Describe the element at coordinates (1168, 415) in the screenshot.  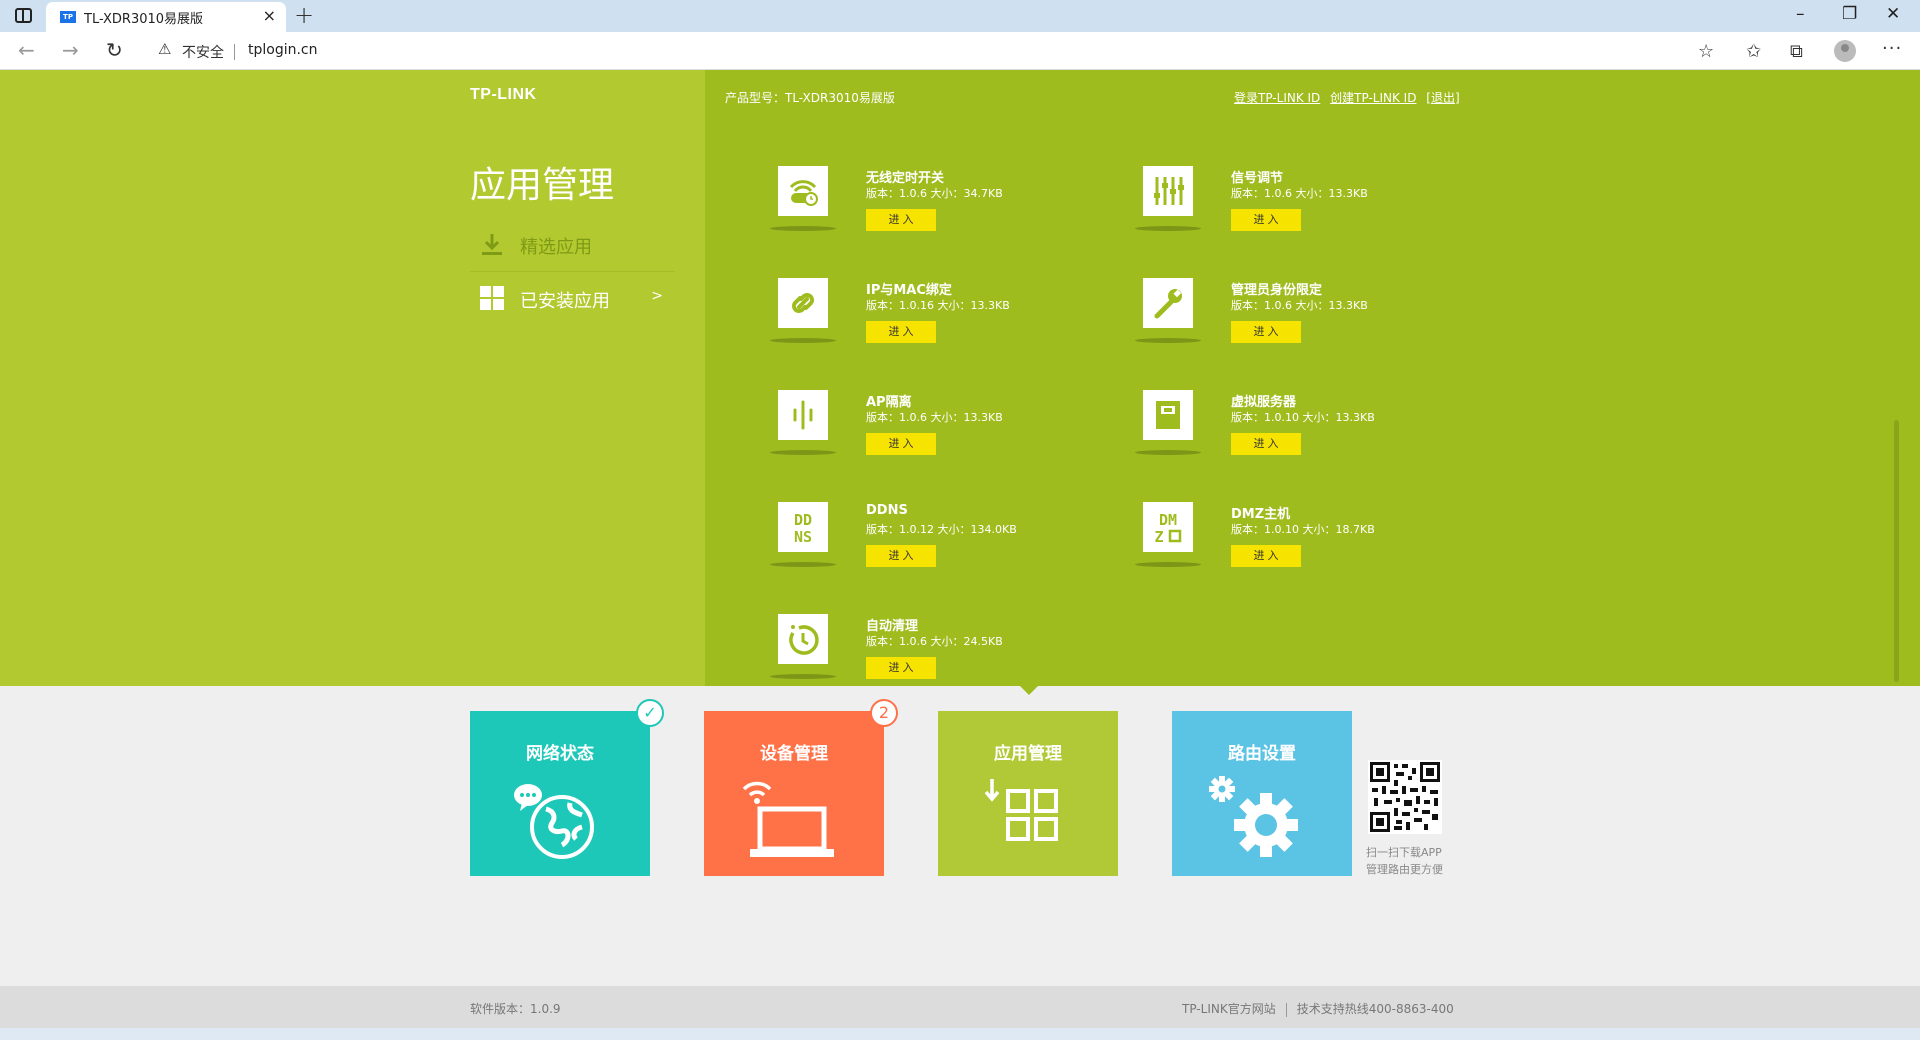
I see `server-icon` at that location.